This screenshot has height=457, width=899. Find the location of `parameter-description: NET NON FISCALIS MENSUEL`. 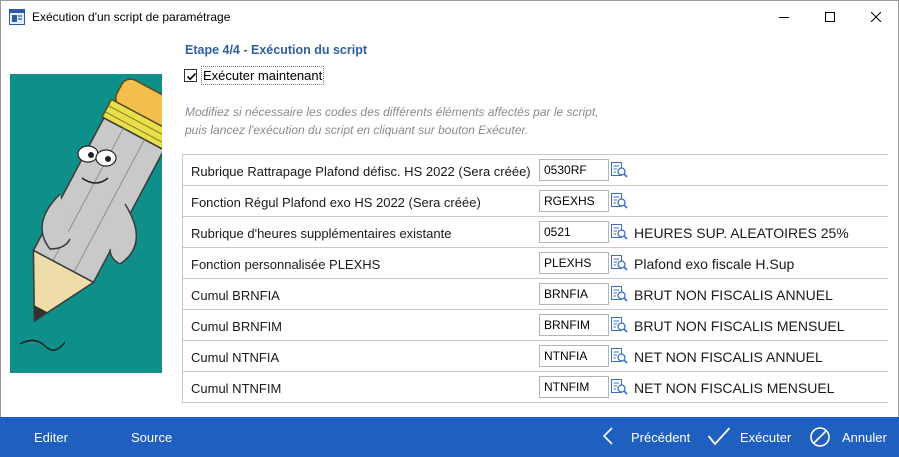

parameter-description: NET NON FISCALIS MENSUEL is located at coordinates (734, 388).